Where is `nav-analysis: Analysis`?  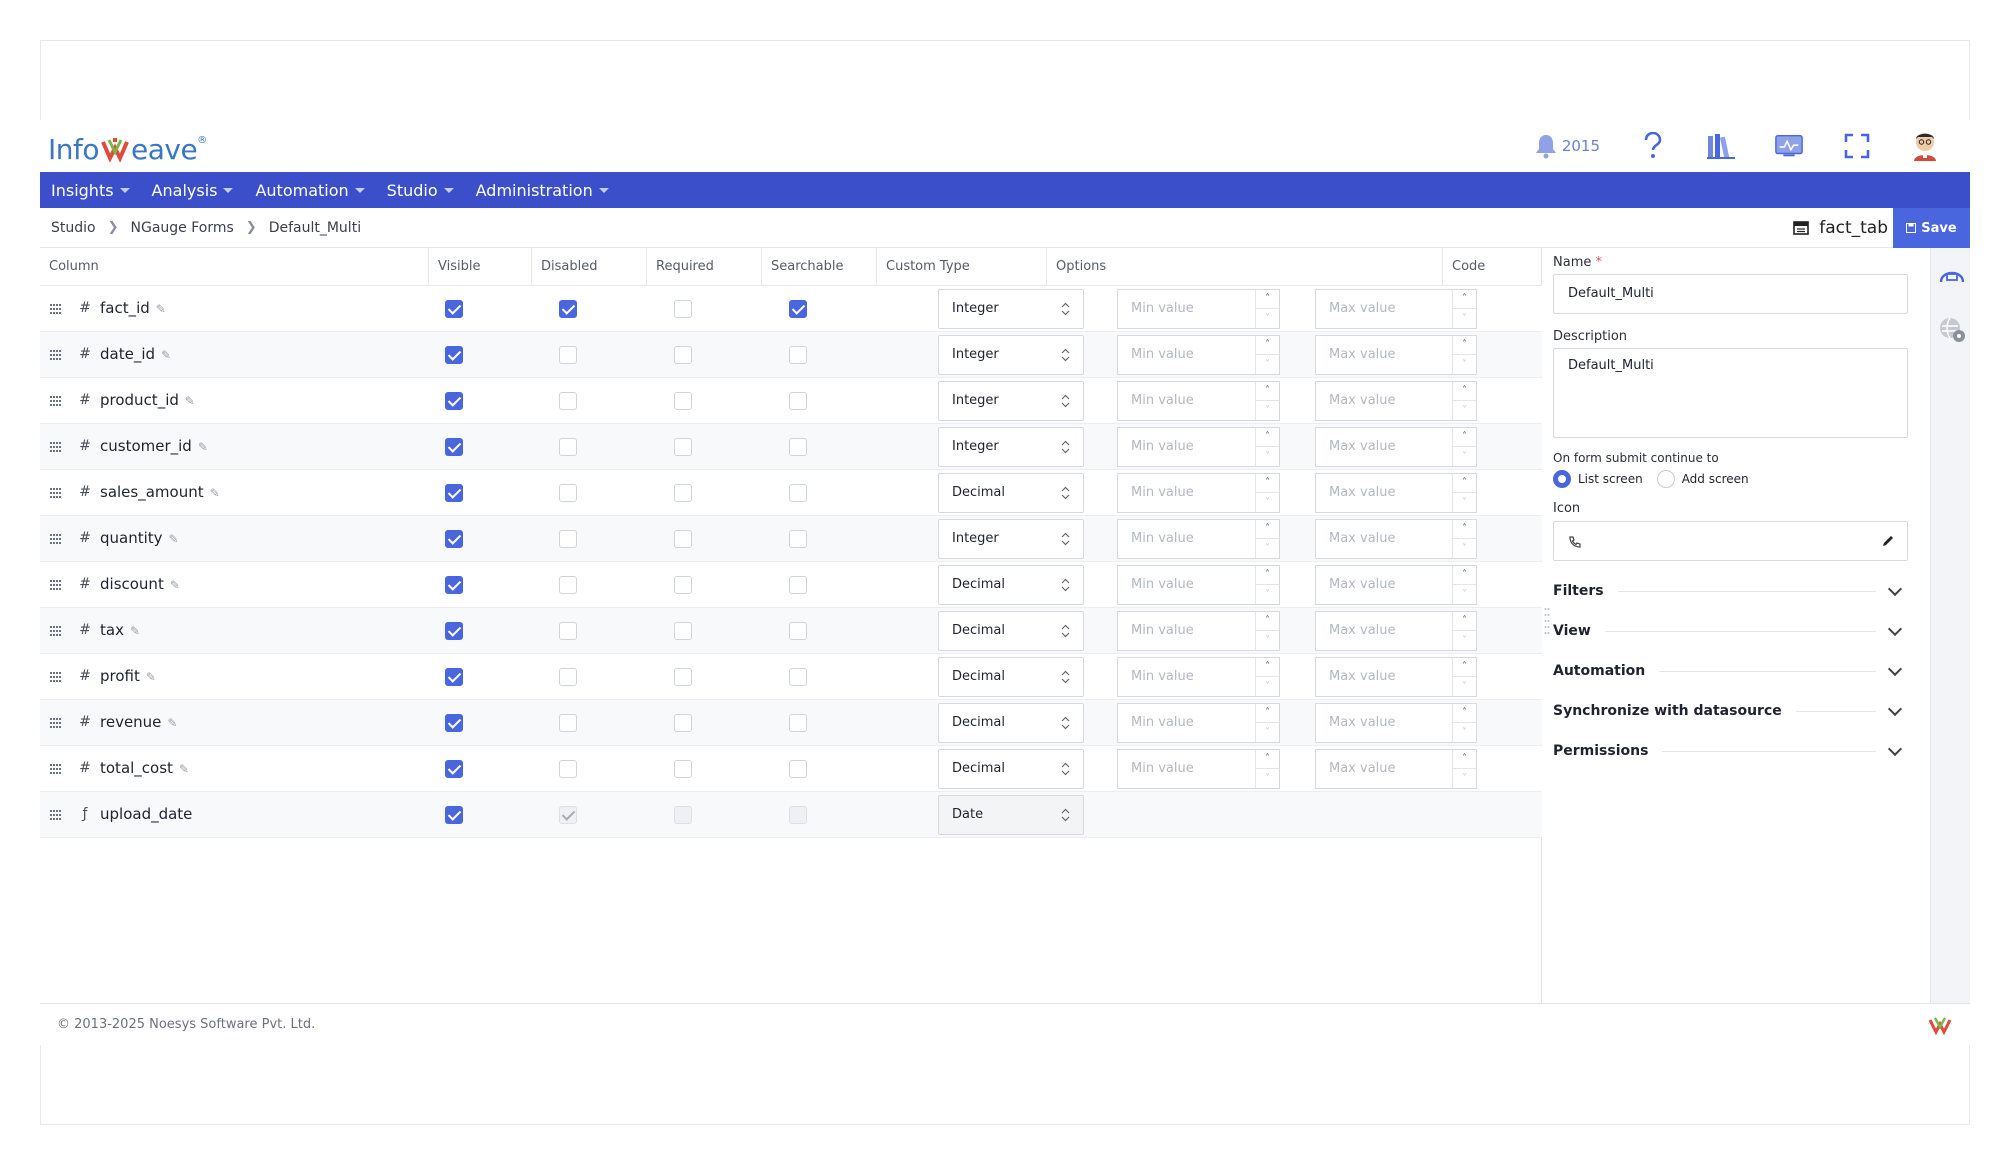
nav-analysis: Analysis is located at coordinates (193, 190).